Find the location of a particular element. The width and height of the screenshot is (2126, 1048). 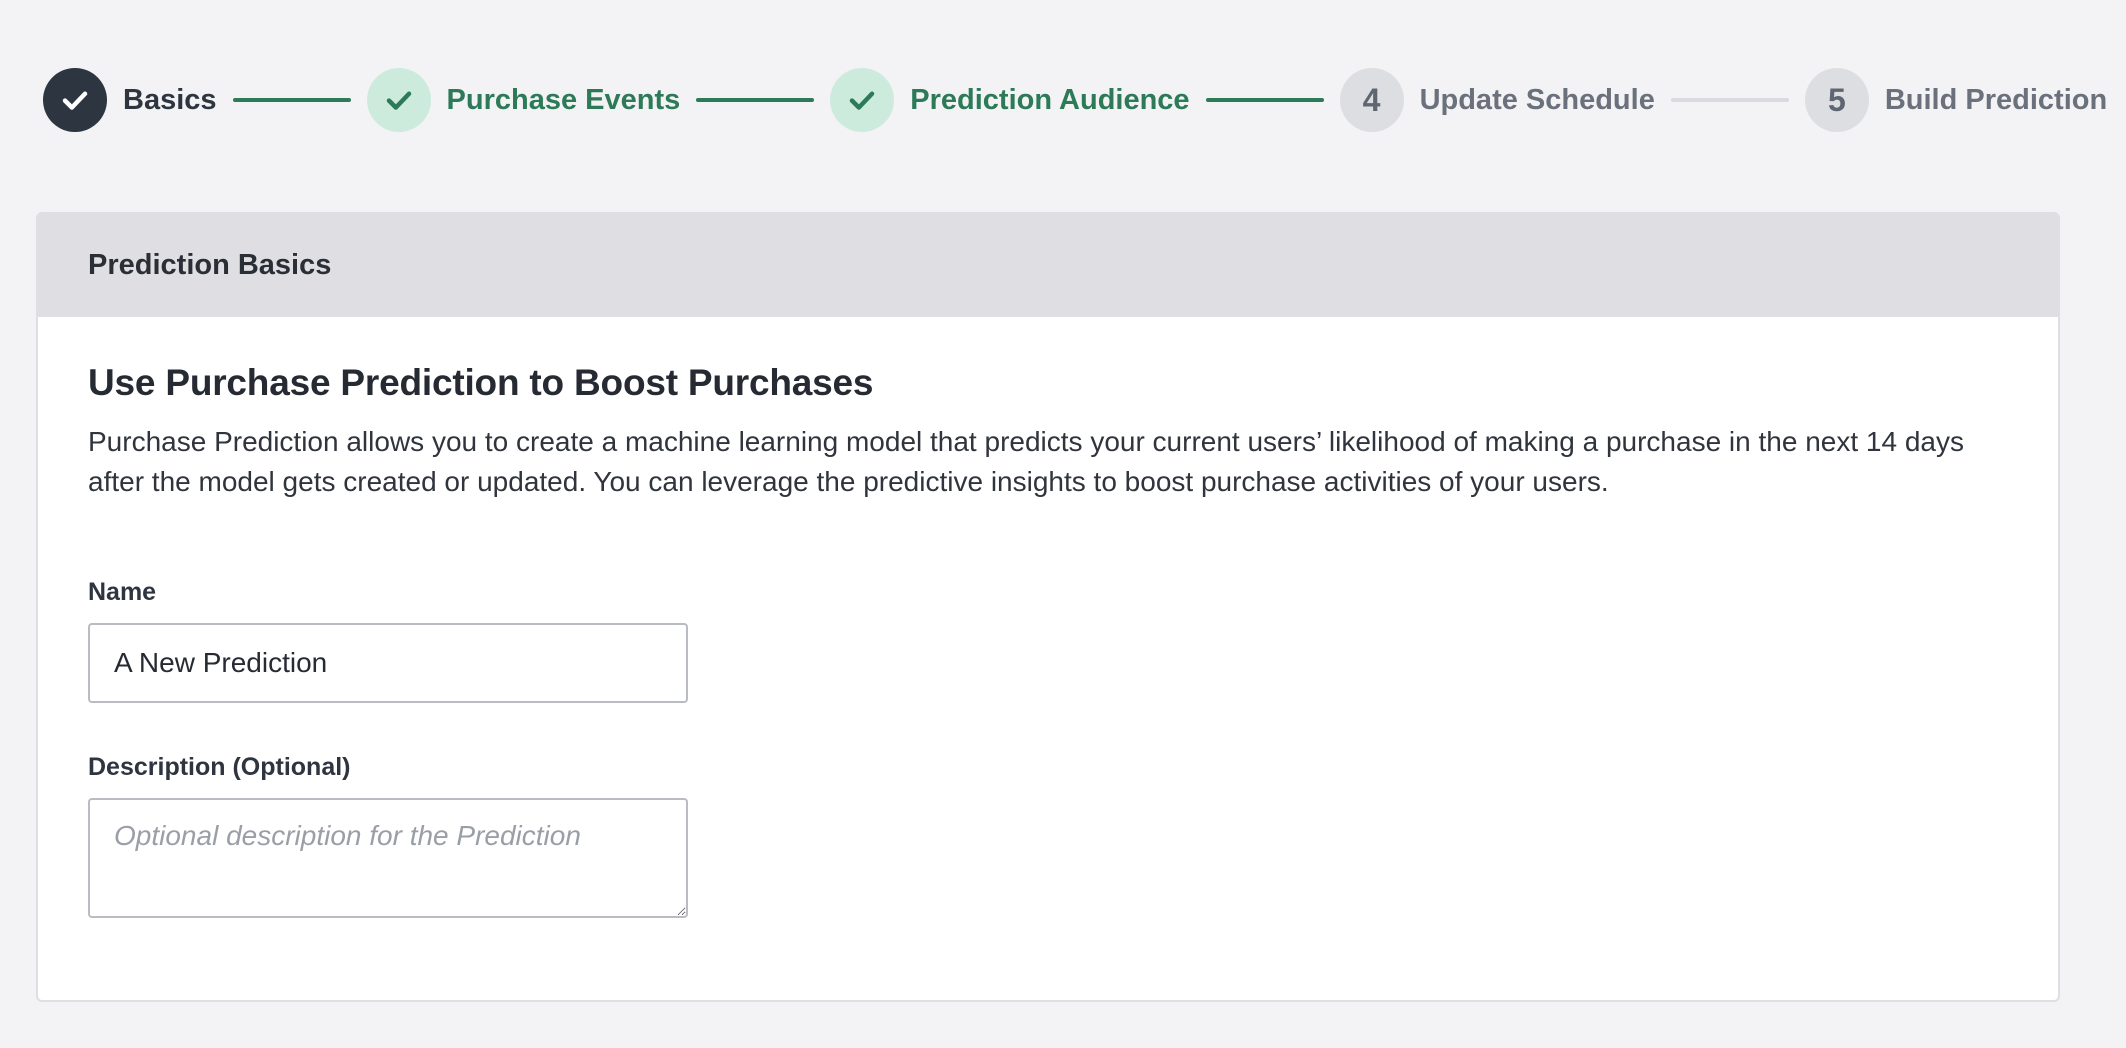

step-purchase-events-indicator is located at coordinates (398, 100).